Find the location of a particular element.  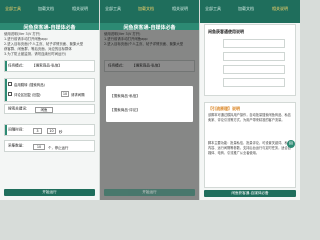

dialog-option: 【搜索商品·私信】 is located at coordinates (149, 96).